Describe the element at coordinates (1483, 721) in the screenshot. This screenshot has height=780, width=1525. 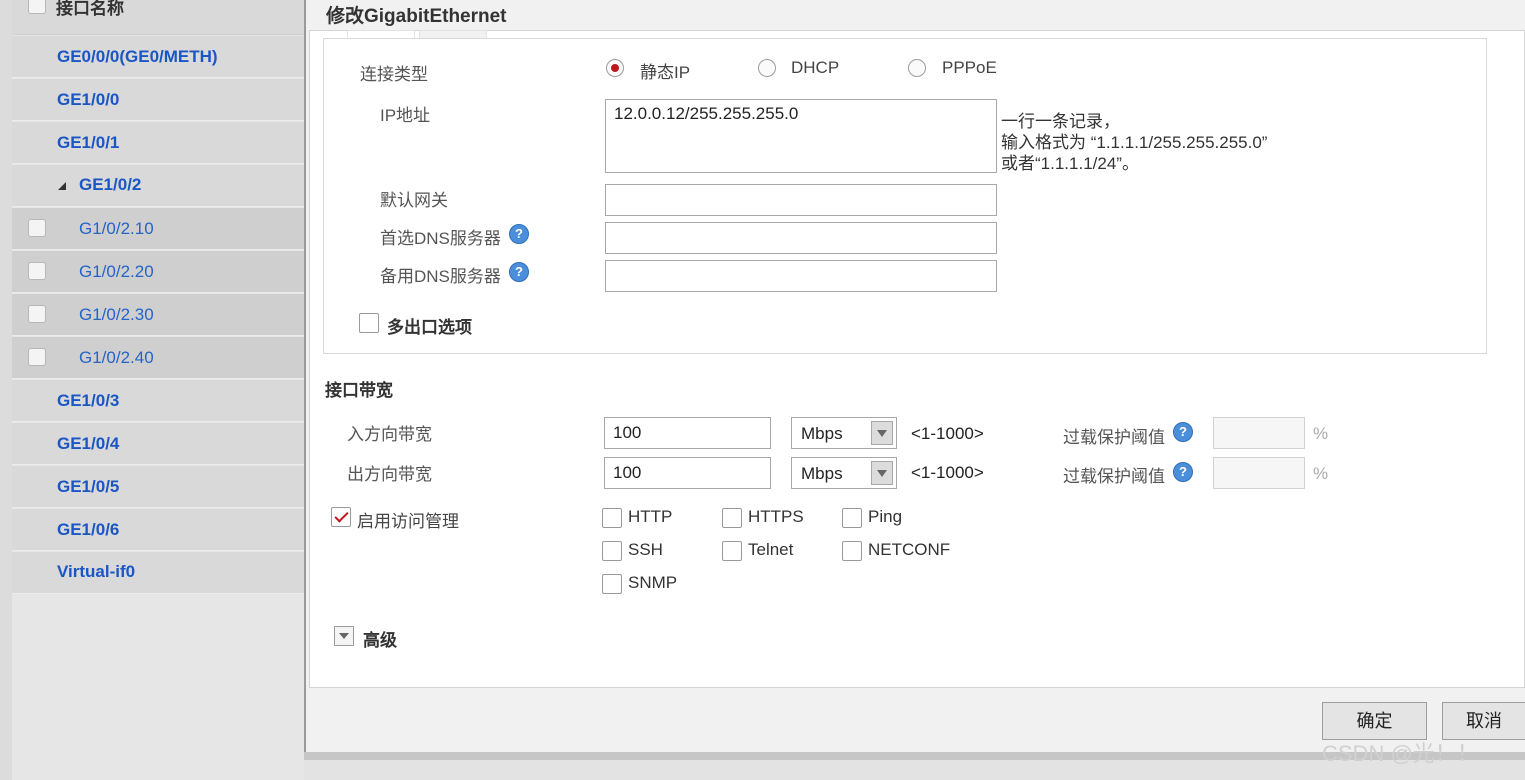
I see `cancel-button: 取消` at that location.